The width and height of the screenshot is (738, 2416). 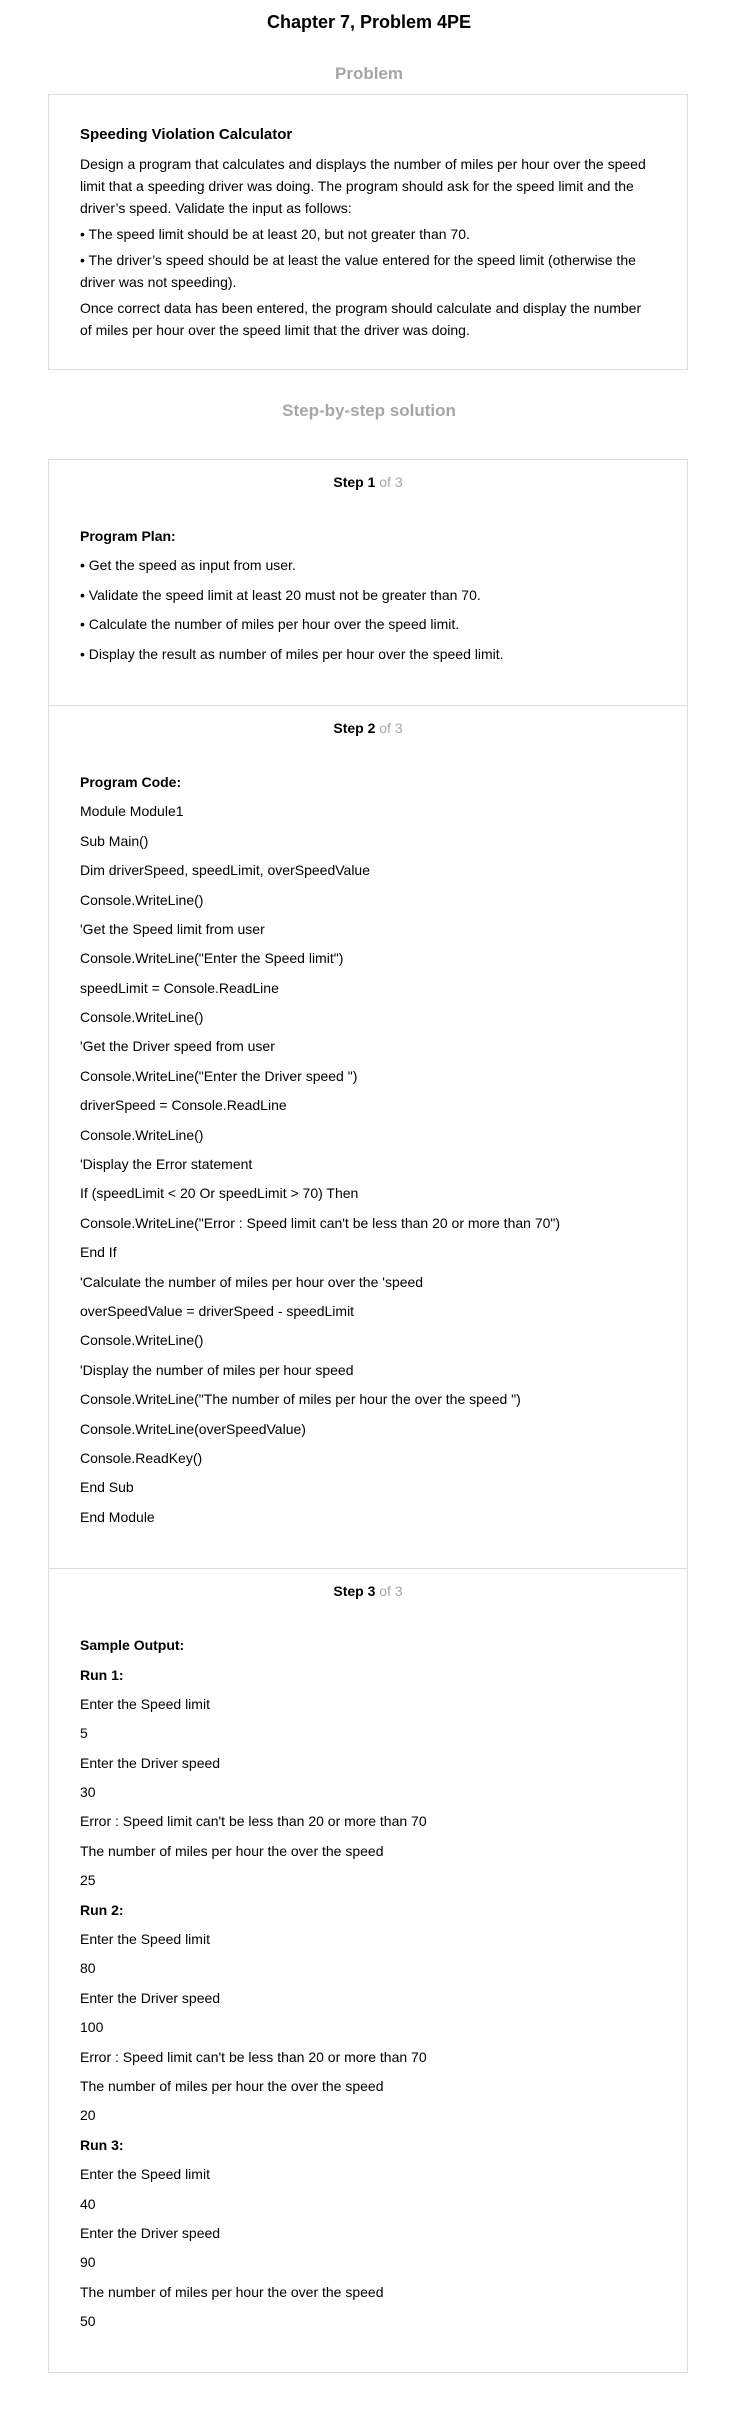 What do you see at coordinates (88, 1880) in the screenshot?
I see `step-line: 25` at bounding box center [88, 1880].